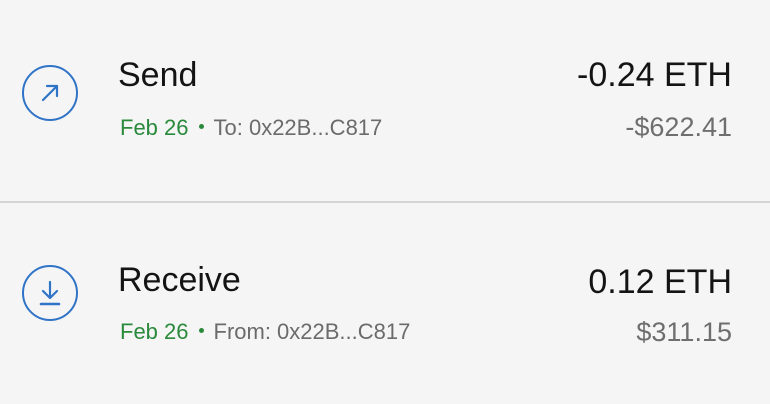 The width and height of the screenshot is (770, 404). What do you see at coordinates (678, 127) in the screenshot?
I see `transaction-fiat-value: -$622.41` at bounding box center [678, 127].